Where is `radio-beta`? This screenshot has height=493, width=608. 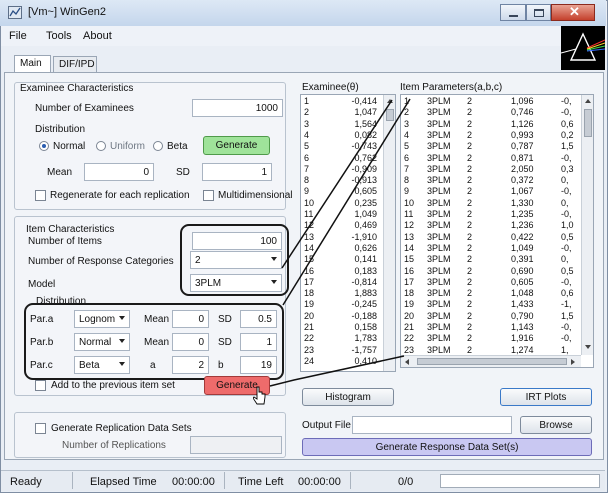 radio-beta is located at coordinates (158, 146).